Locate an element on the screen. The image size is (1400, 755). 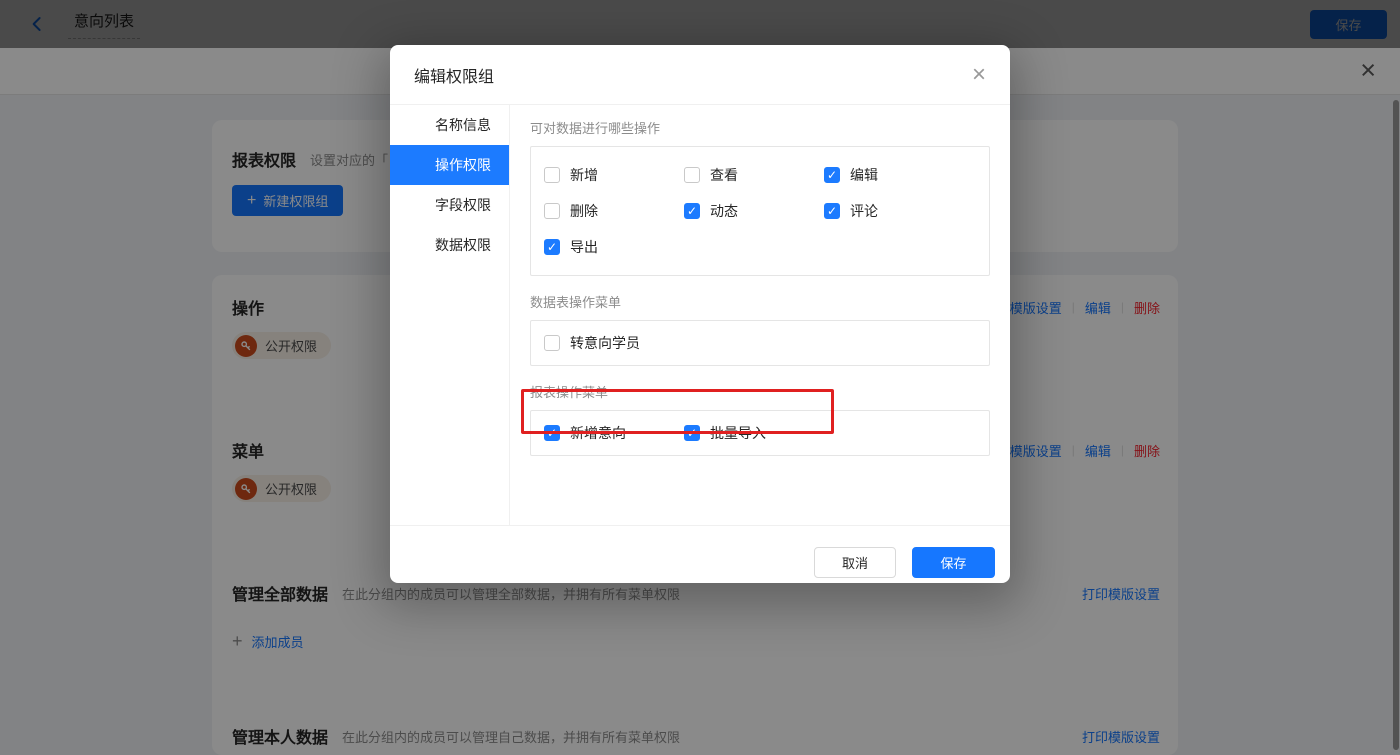
modal-footer: 取消 保存 is located at coordinates (700, 554).